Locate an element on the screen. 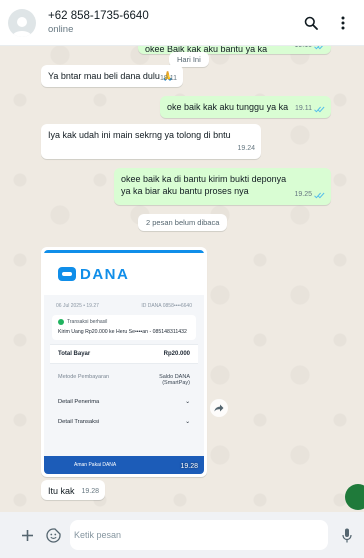 The width and height of the screenshot is (364, 558). message-input is located at coordinates (199, 535).